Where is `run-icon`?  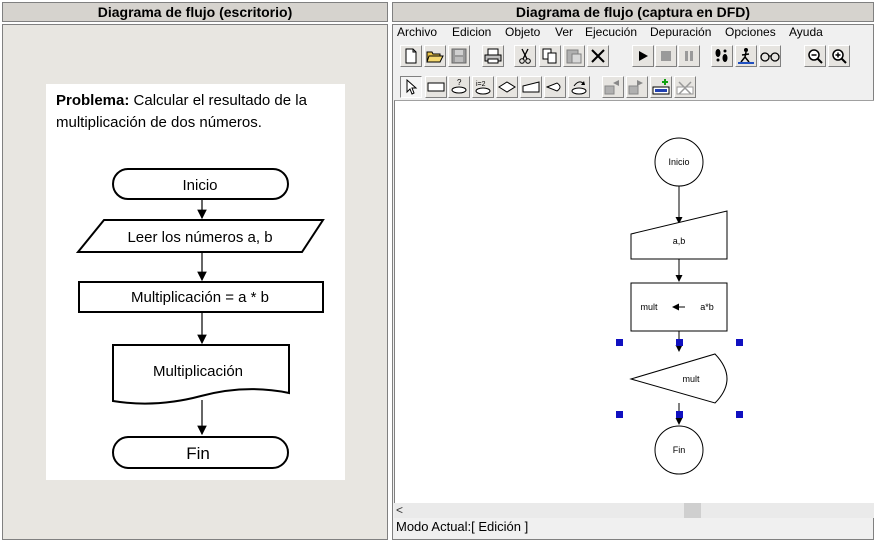 run-icon is located at coordinates (643, 56).